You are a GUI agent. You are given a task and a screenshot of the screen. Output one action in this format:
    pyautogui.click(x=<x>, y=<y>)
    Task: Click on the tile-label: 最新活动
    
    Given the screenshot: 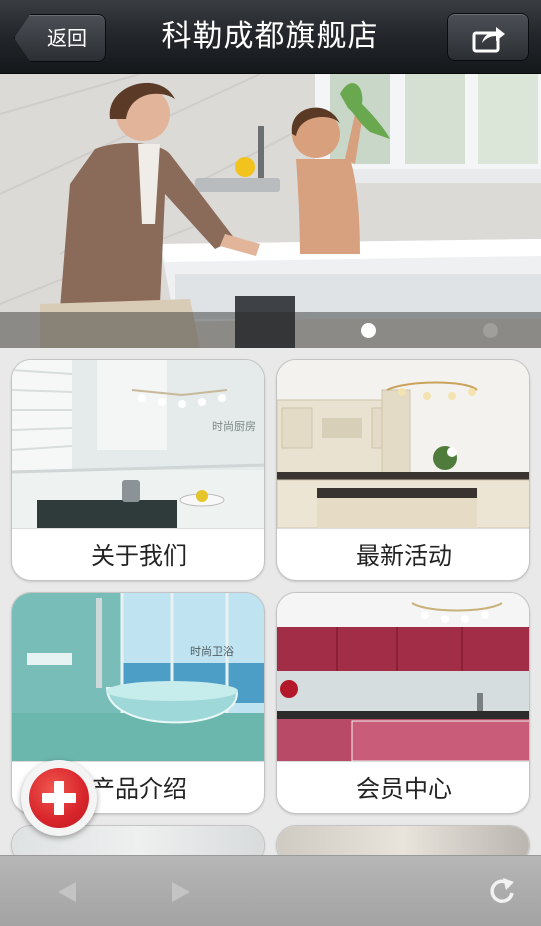 What is the action you would take?
    pyautogui.click(x=403, y=554)
    